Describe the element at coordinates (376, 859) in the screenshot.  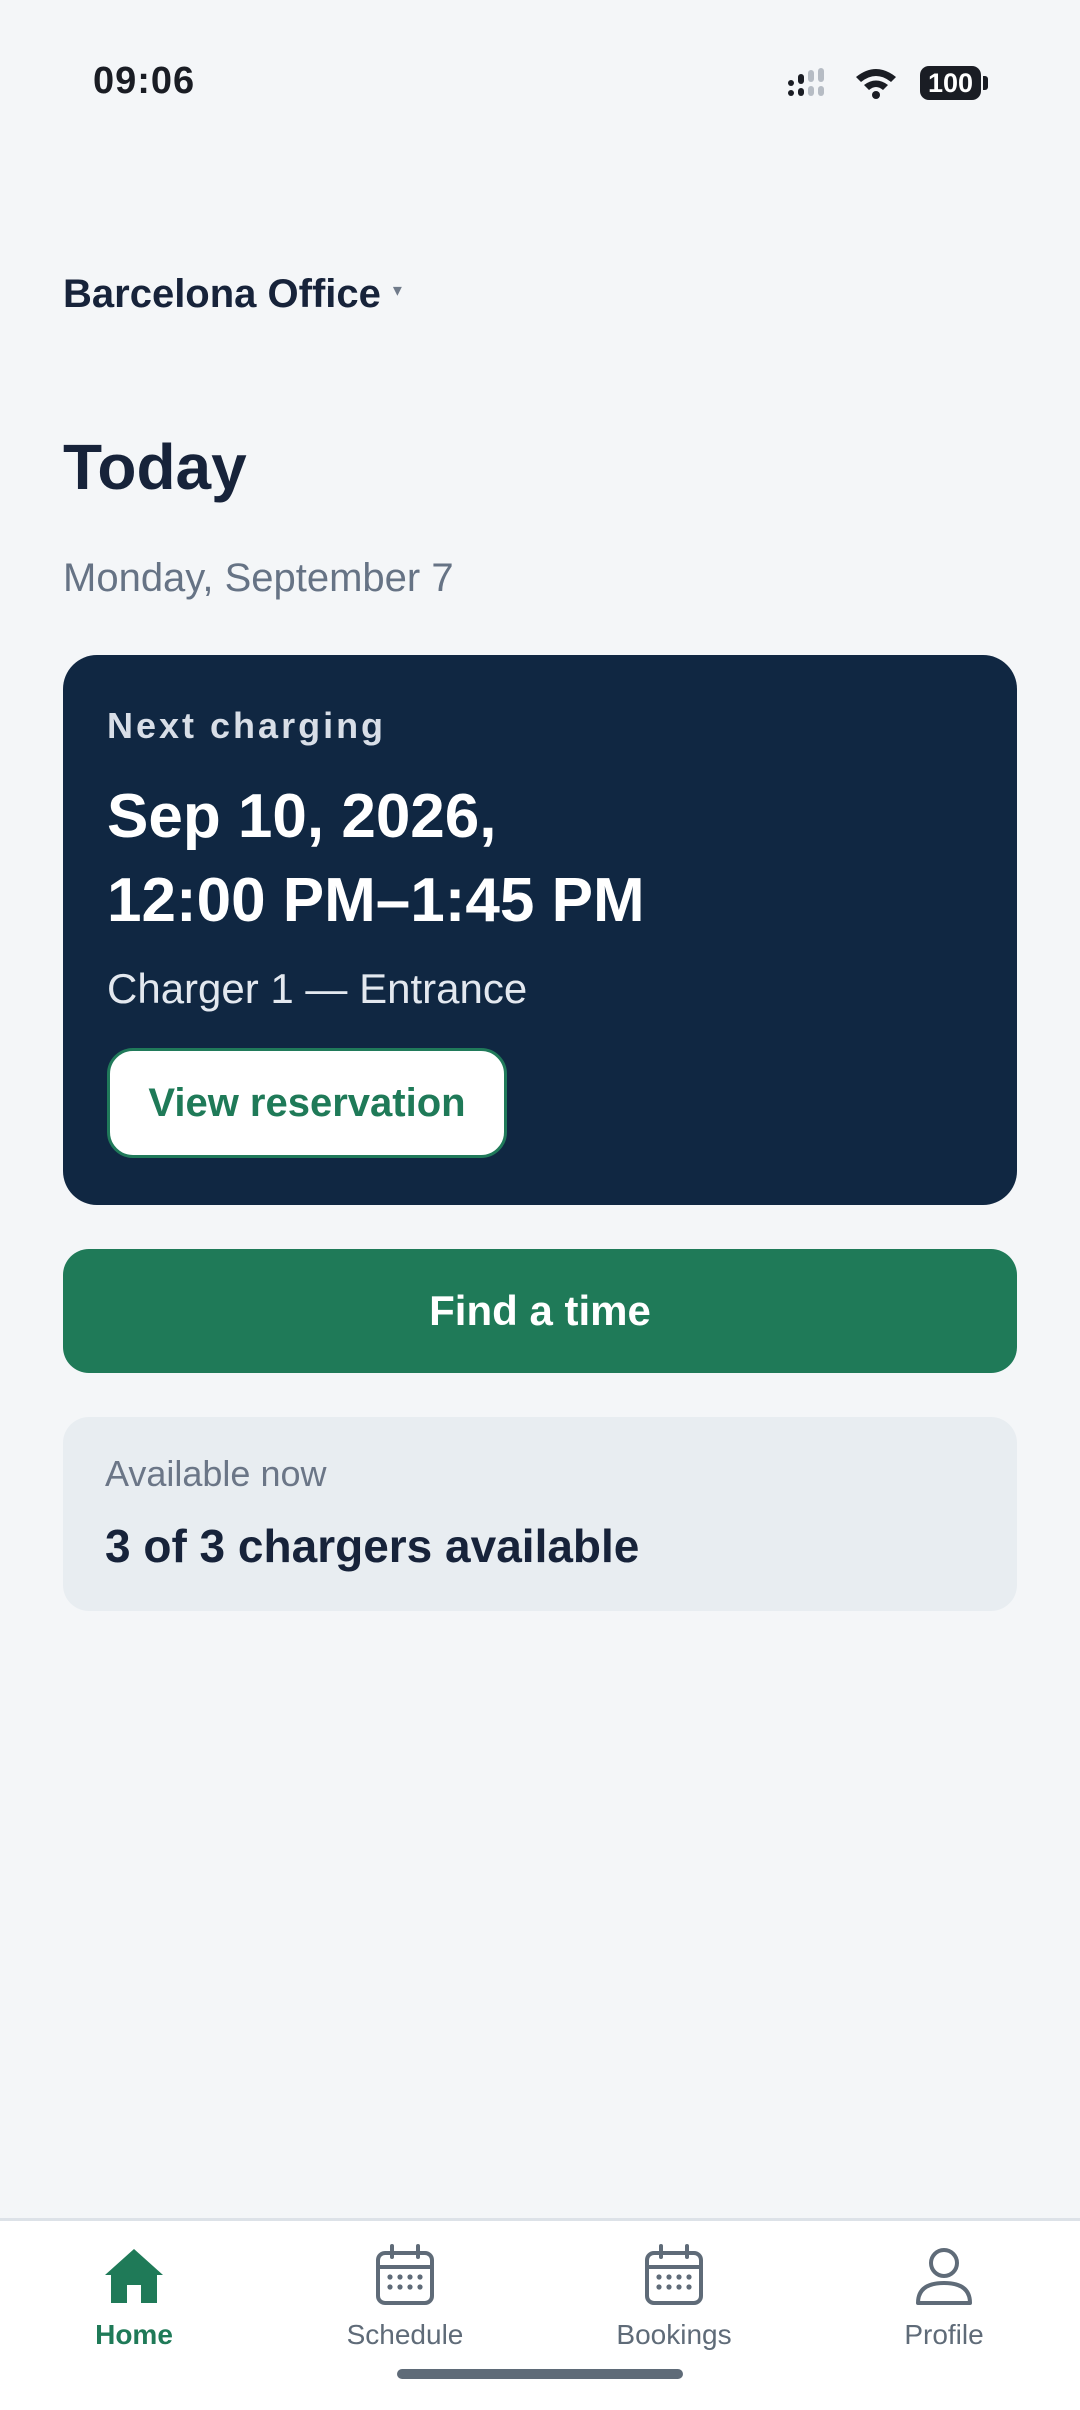
I see `next-charging-datetime: Sep 10, 2026, 12:00 PM–1:45 PM` at that location.